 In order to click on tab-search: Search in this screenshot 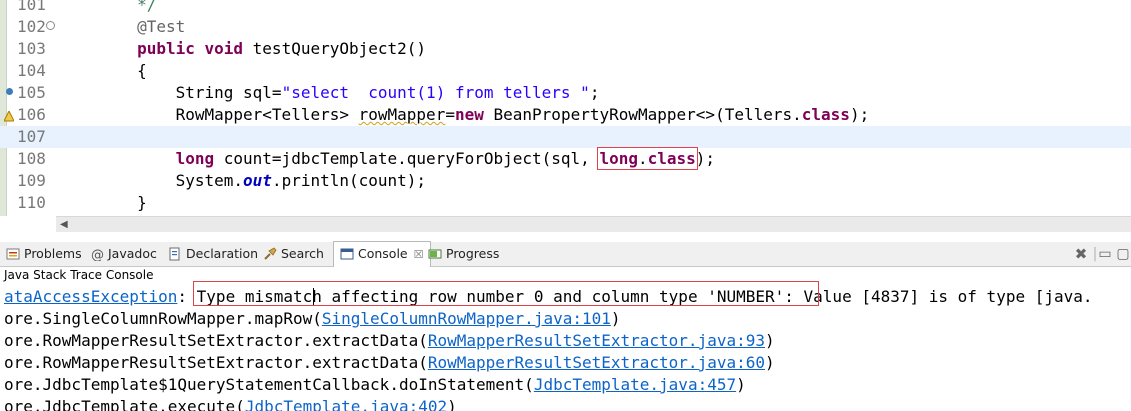, I will do `click(293, 254)`.